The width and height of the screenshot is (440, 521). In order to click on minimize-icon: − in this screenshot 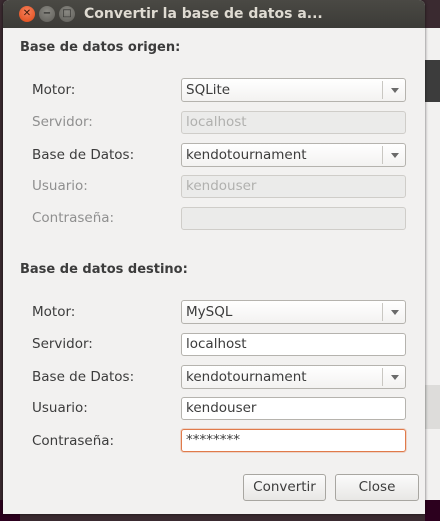, I will do `click(47, 13)`.